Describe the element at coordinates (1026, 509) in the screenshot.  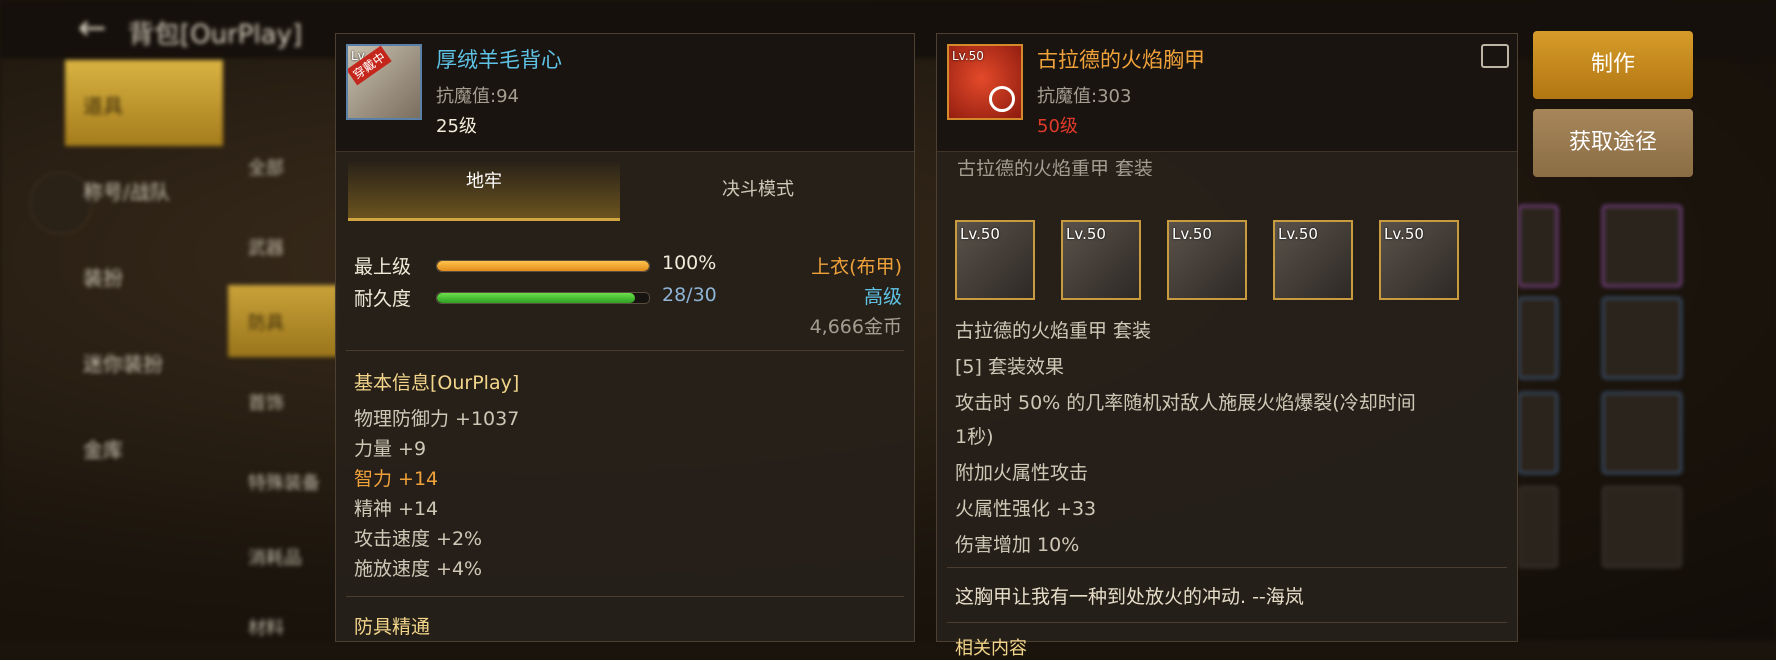
I see `effect-fire-enhance: 火属性强化 +33` at that location.